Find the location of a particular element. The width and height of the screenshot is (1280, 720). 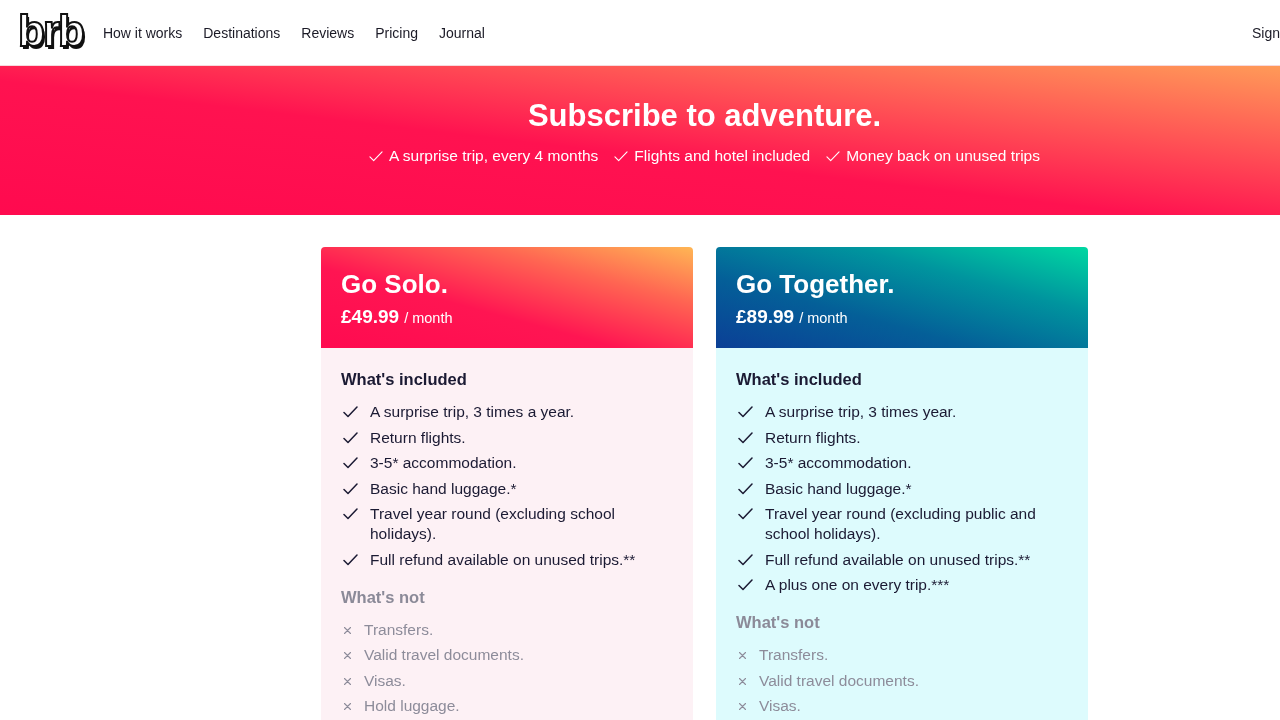

plan-title: Go Together. is located at coordinates (816, 284).